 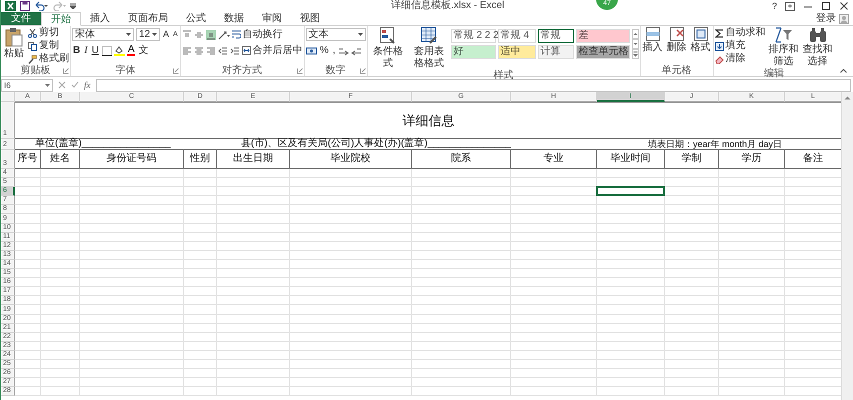 What do you see at coordinates (107, 51) in the screenshot?
I see `border-icon` at bounding box center [107, 51].